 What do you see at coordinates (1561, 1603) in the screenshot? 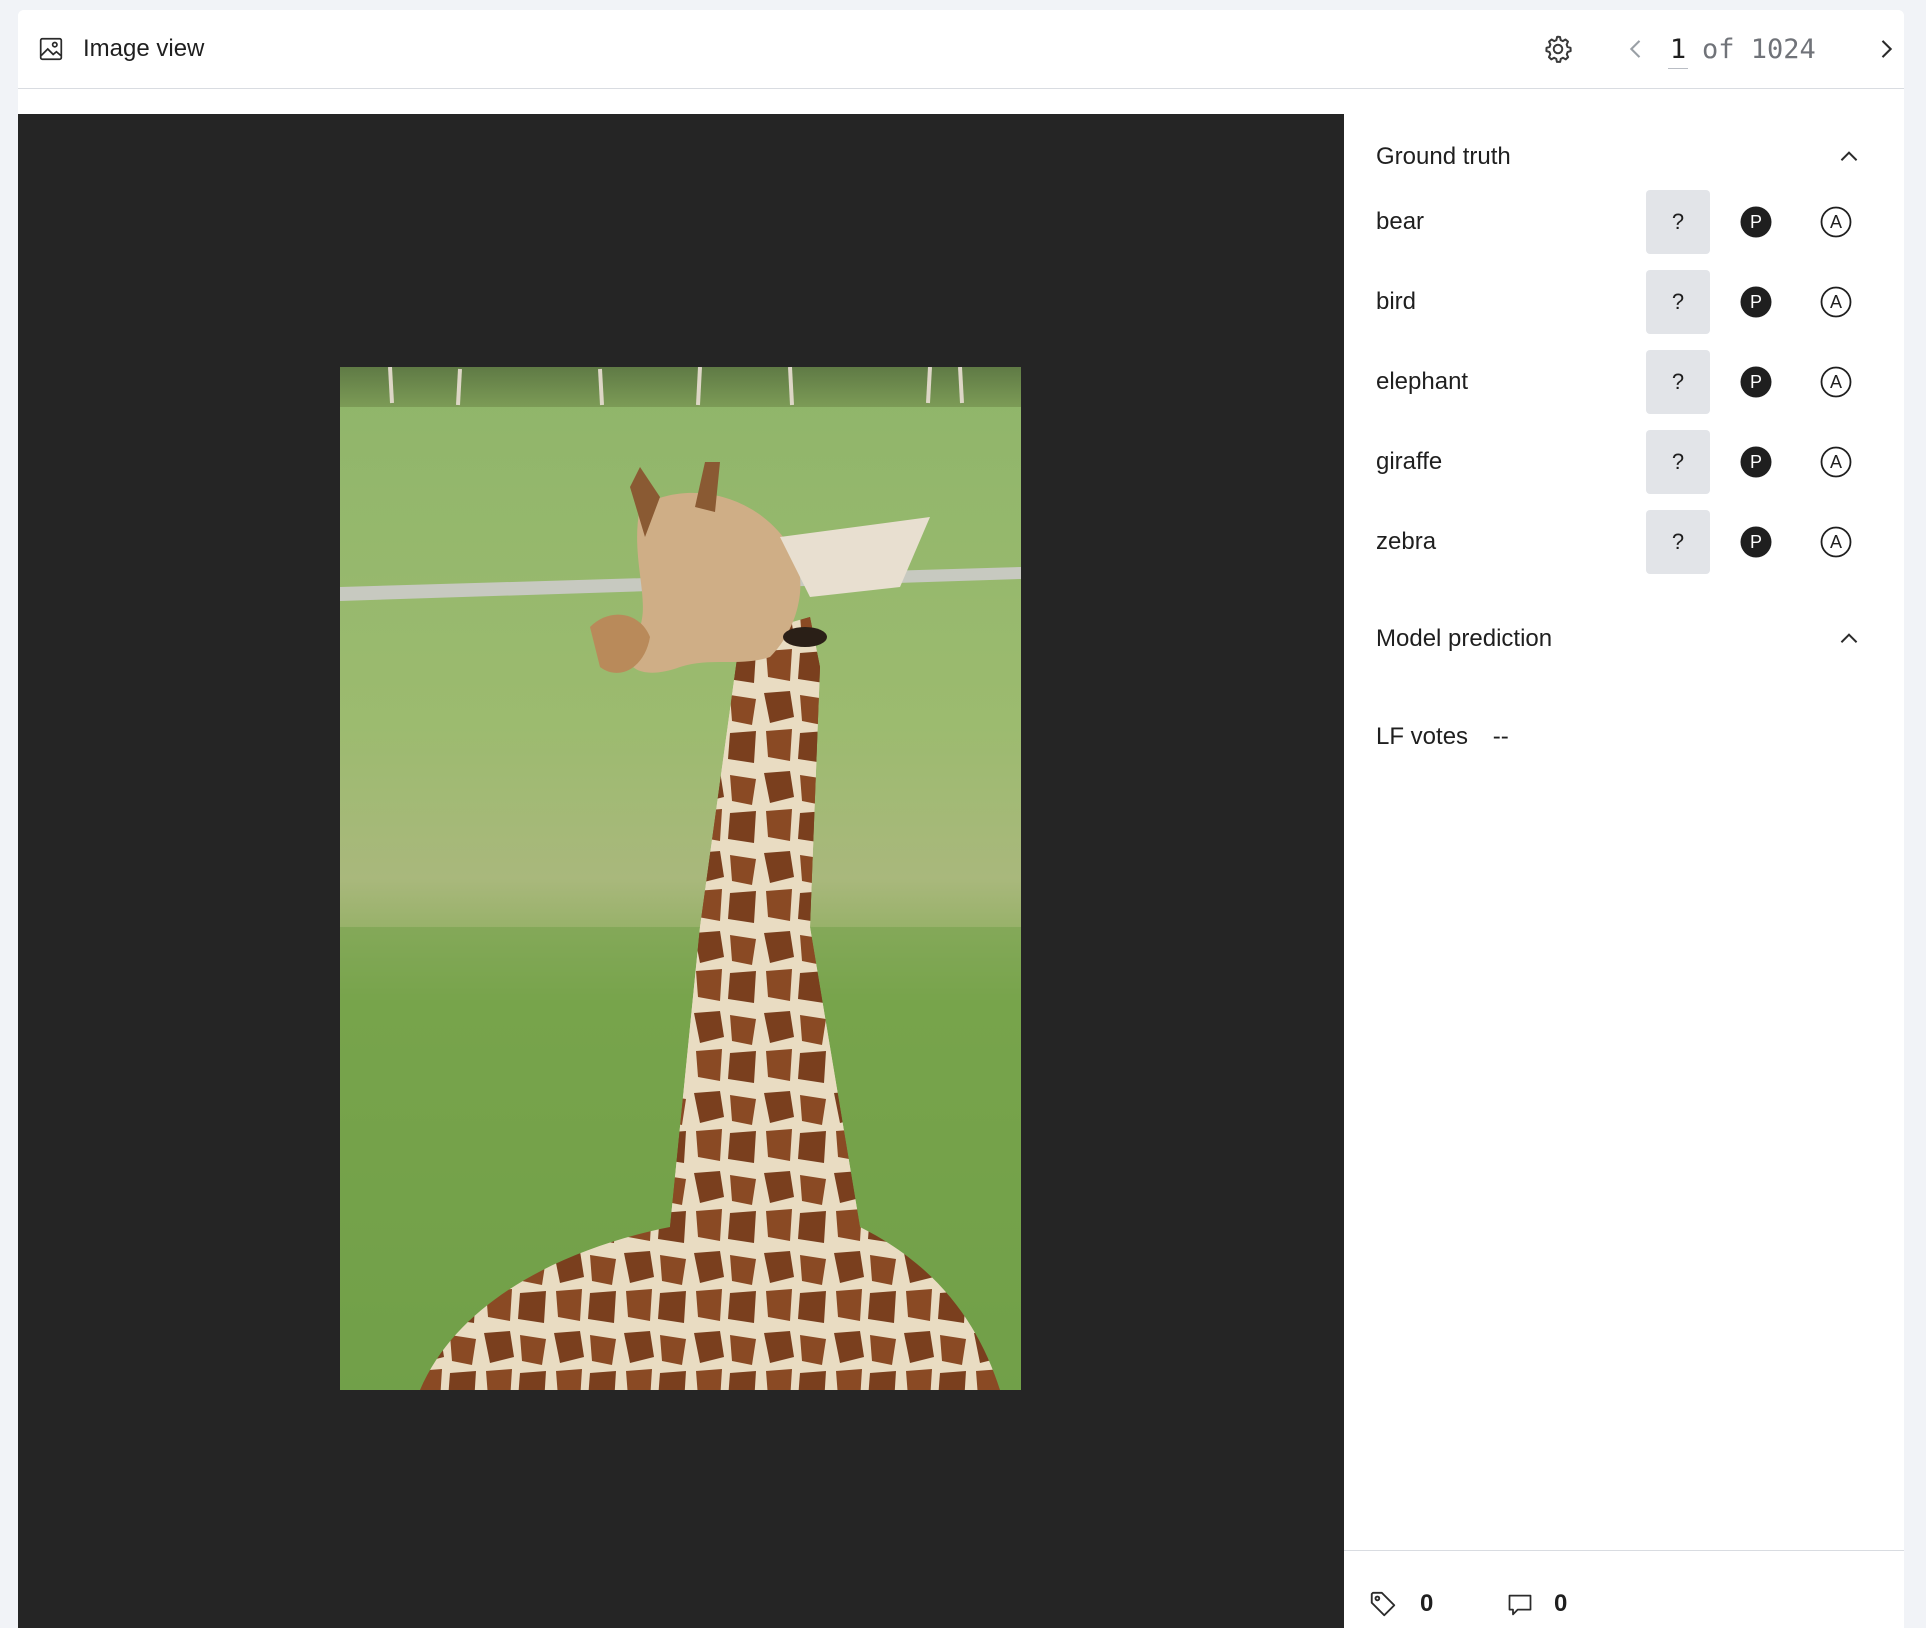
I see `comment-count: 0` at bounding box center [1561, 1603].